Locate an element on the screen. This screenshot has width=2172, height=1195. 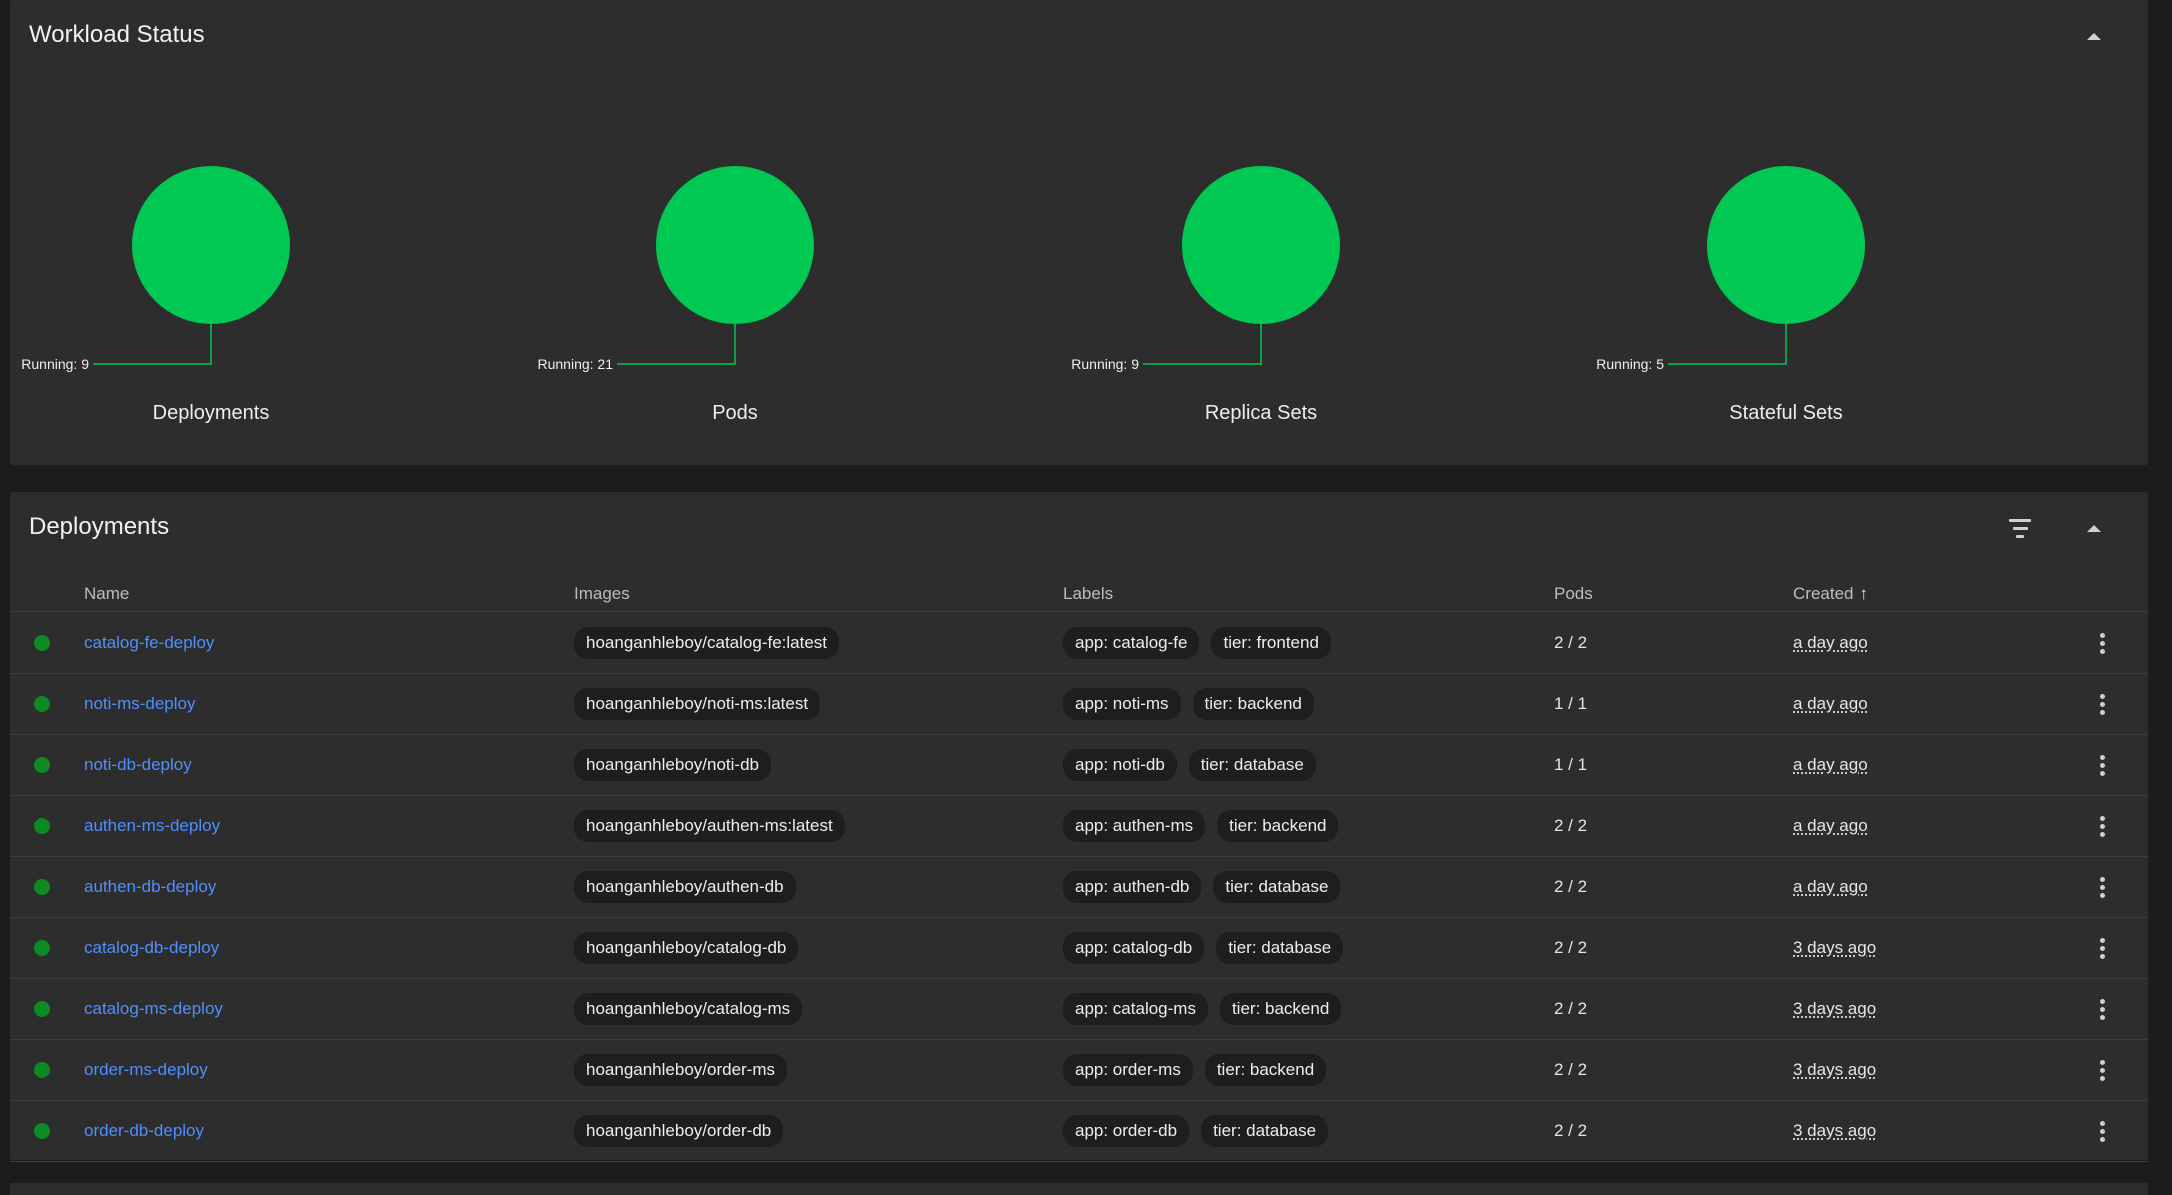
deployment-name-link: order-db-deploy is located at coordinates (144, 1131).